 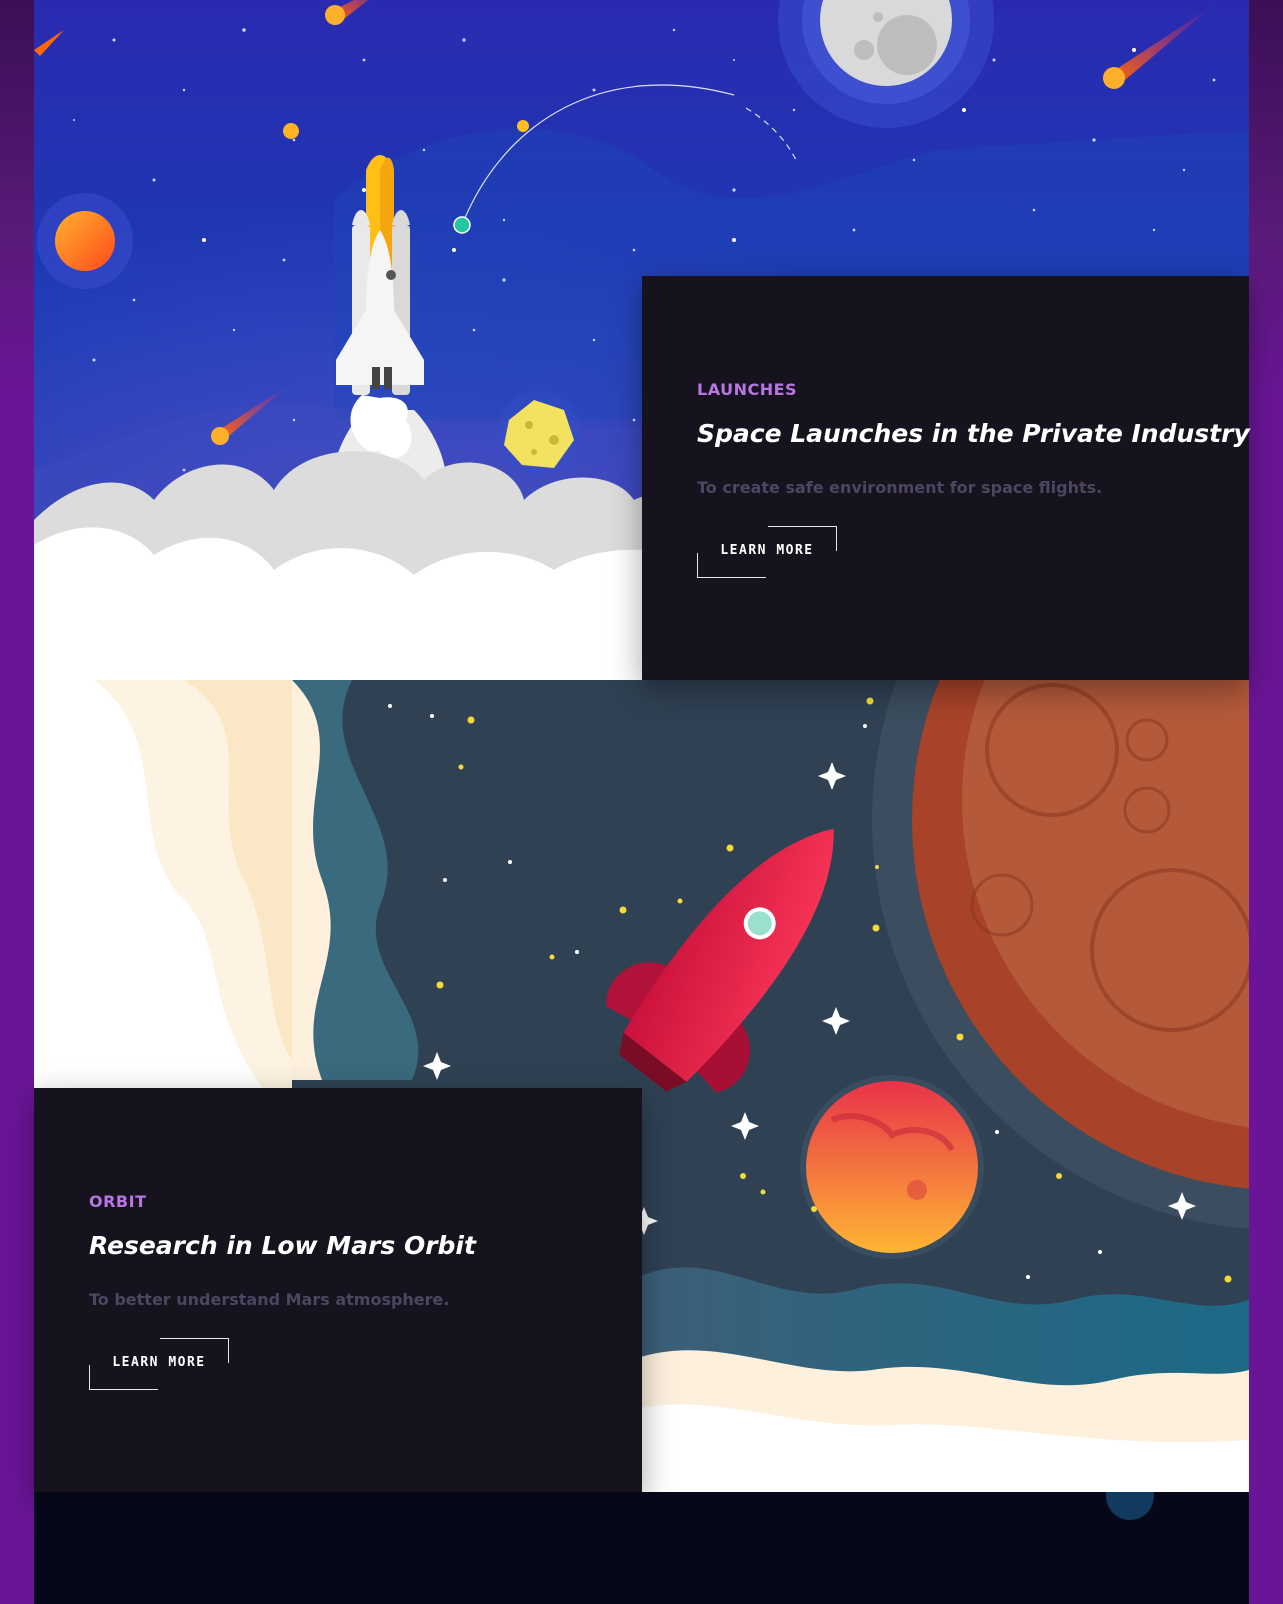 What do you see at coordinates (1130, 1506) in the screenshot?
I see `footer-decorative-dot` at bounding box center [1130, 1506].